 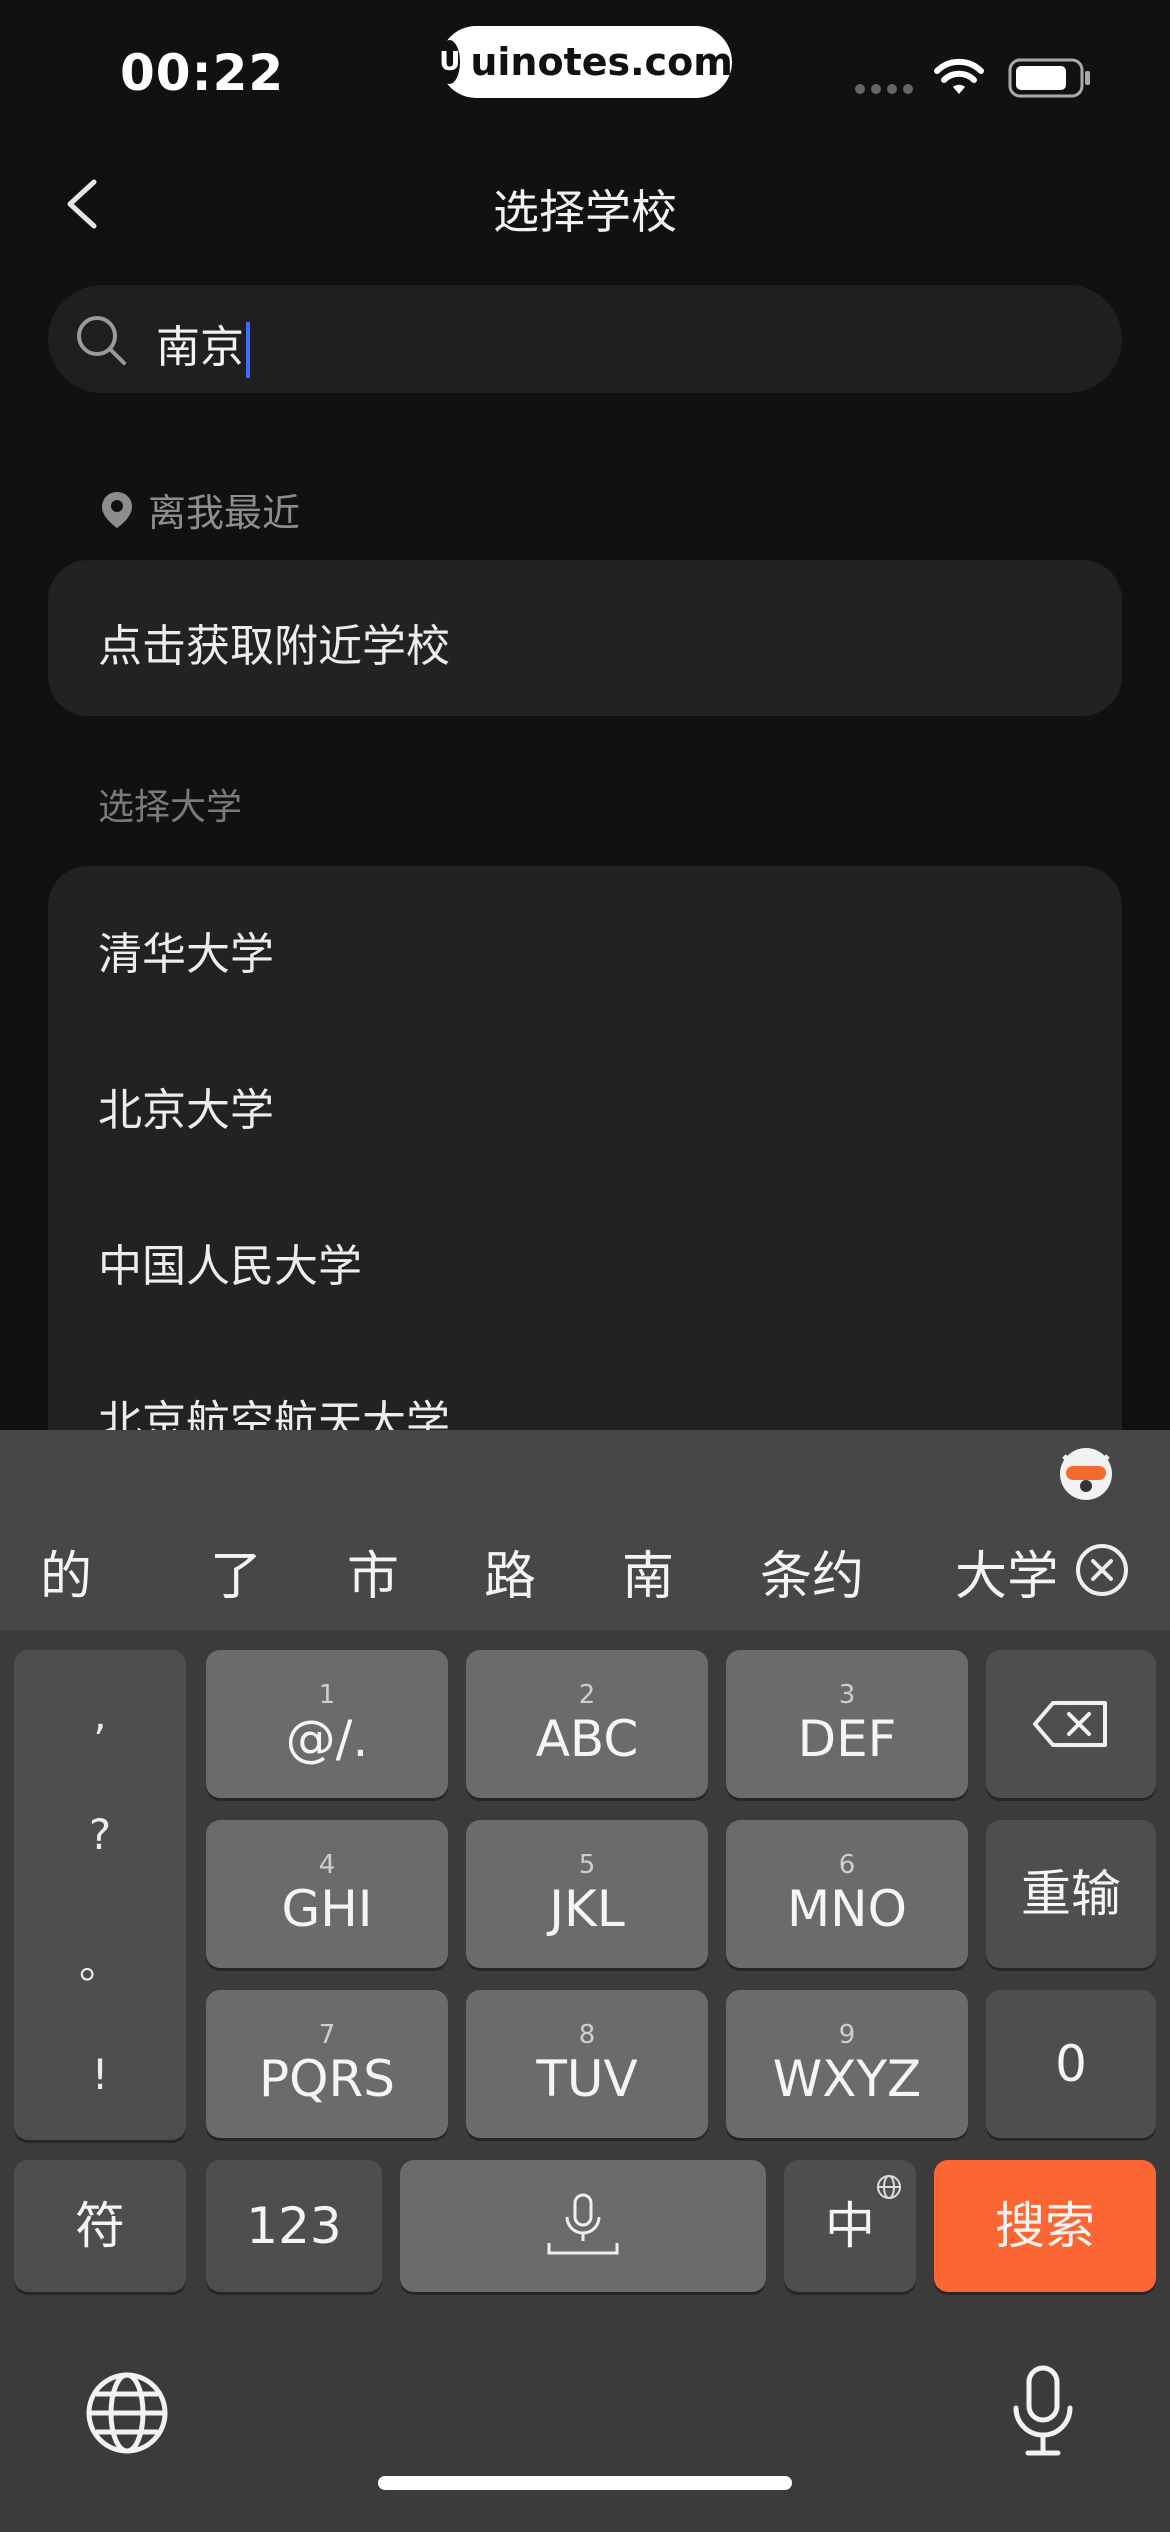 I want to click on voice-space-icon, so click(x=583, y=2224).